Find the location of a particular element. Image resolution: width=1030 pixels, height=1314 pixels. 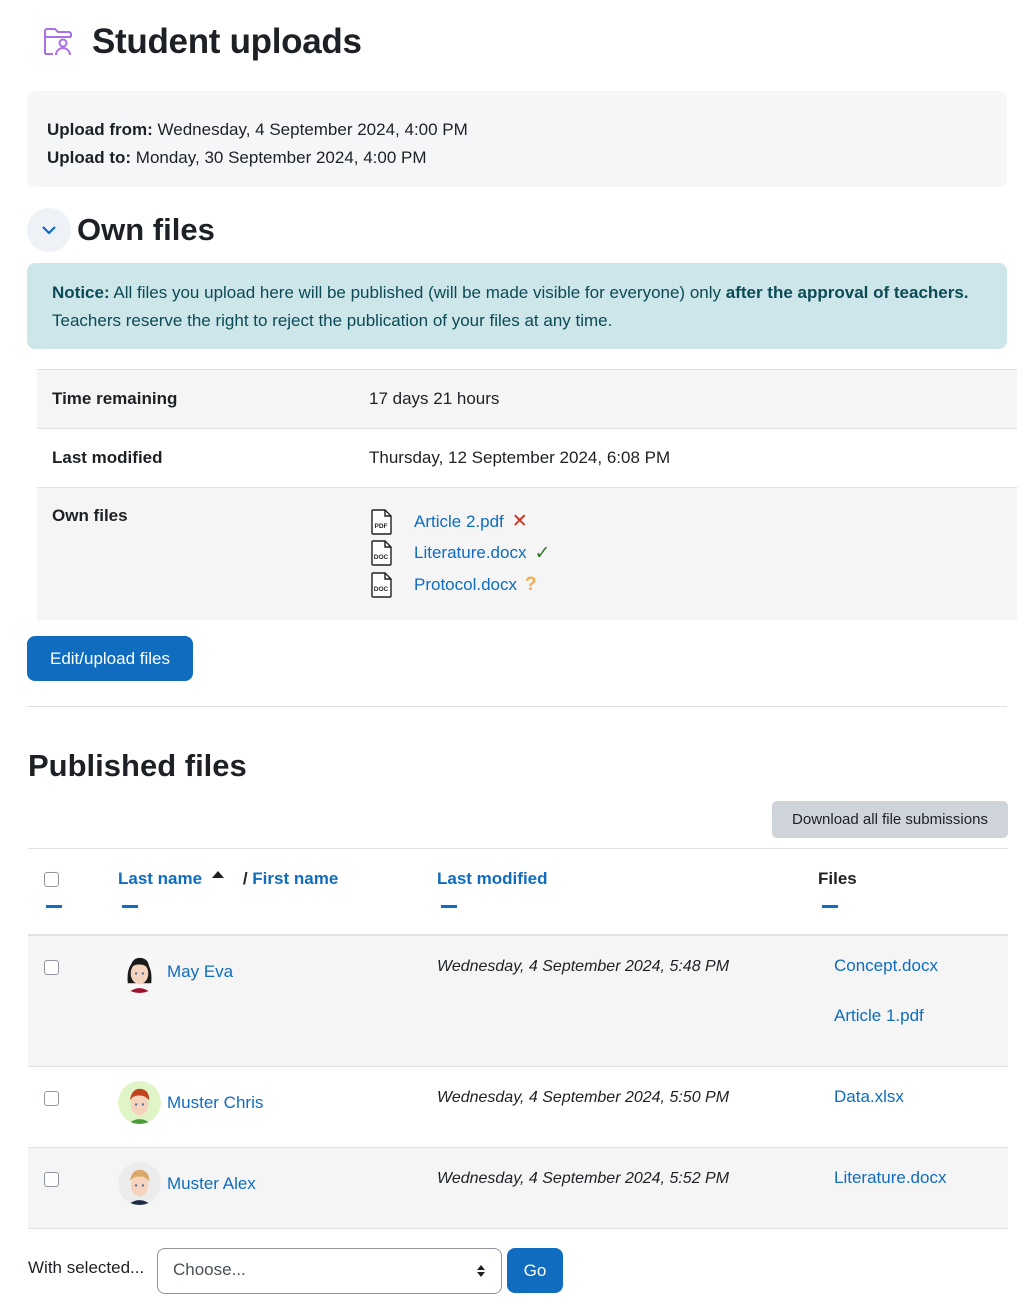

user-name-link: Muster Chris is located at coordinates (215, 1103).